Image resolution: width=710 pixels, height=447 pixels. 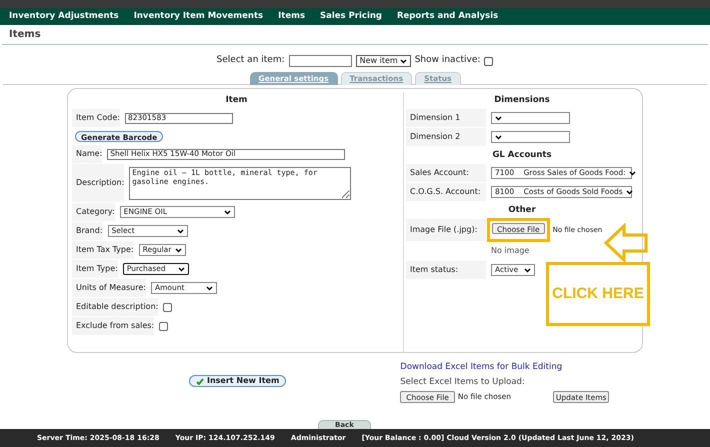 What do you see at coordinates (522, 210) in the screenshot?
I see `section-heading: Other` at bounding box center [522, 210].